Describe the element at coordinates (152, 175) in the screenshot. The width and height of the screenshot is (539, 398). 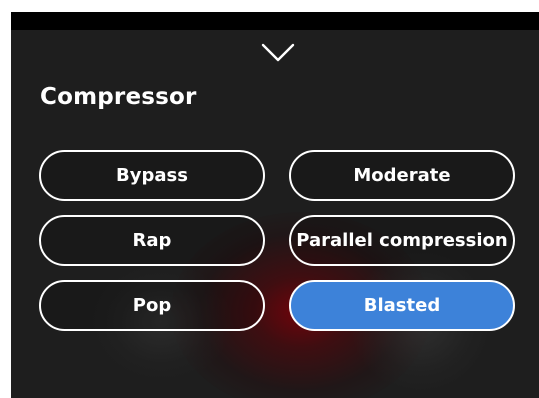
I see `preset-button-bypass: Bypass` at that location.